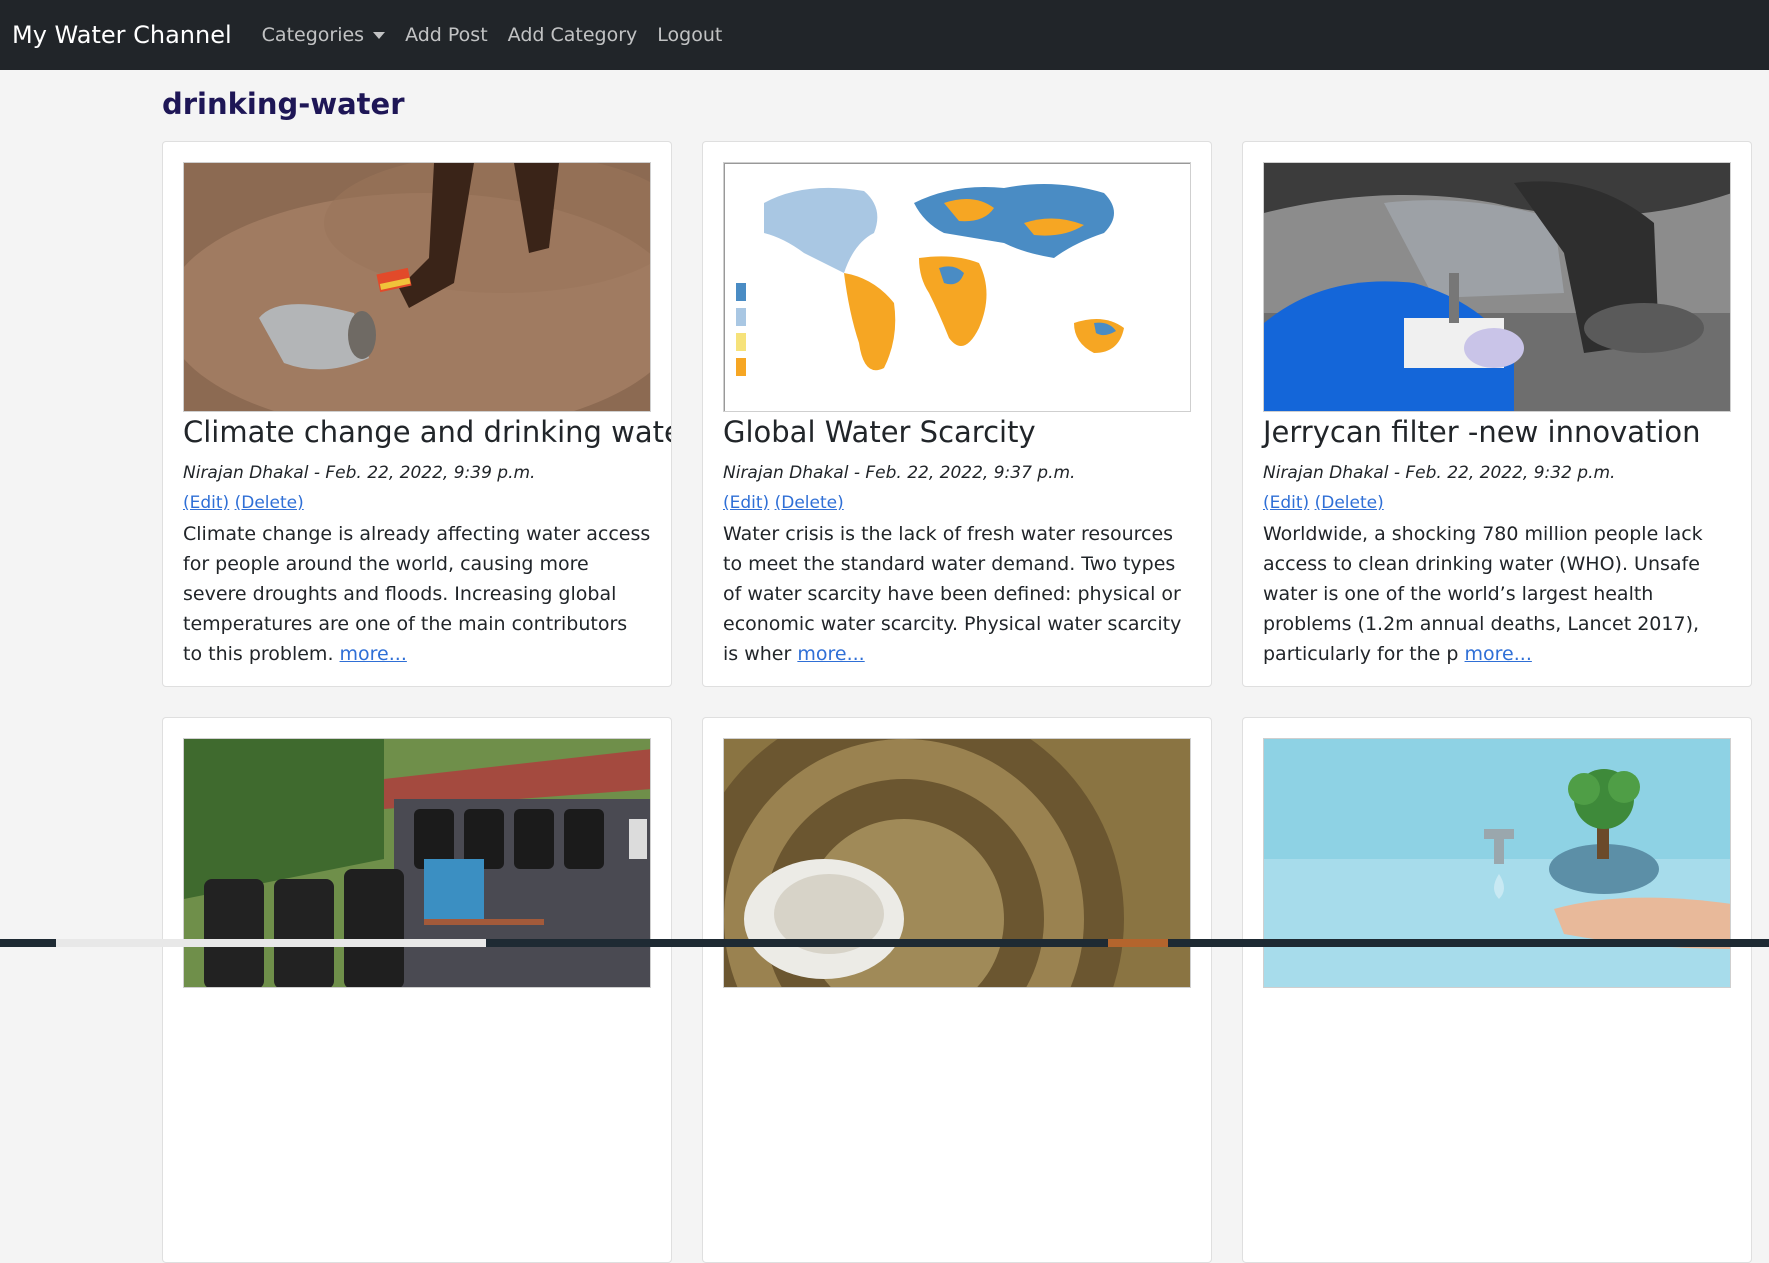 The height and width of the screenshot is (1263, 1769). Describe the element at coordinates (446, 35) in the screenshot. I see `add-post-link: Add Post` at that location.